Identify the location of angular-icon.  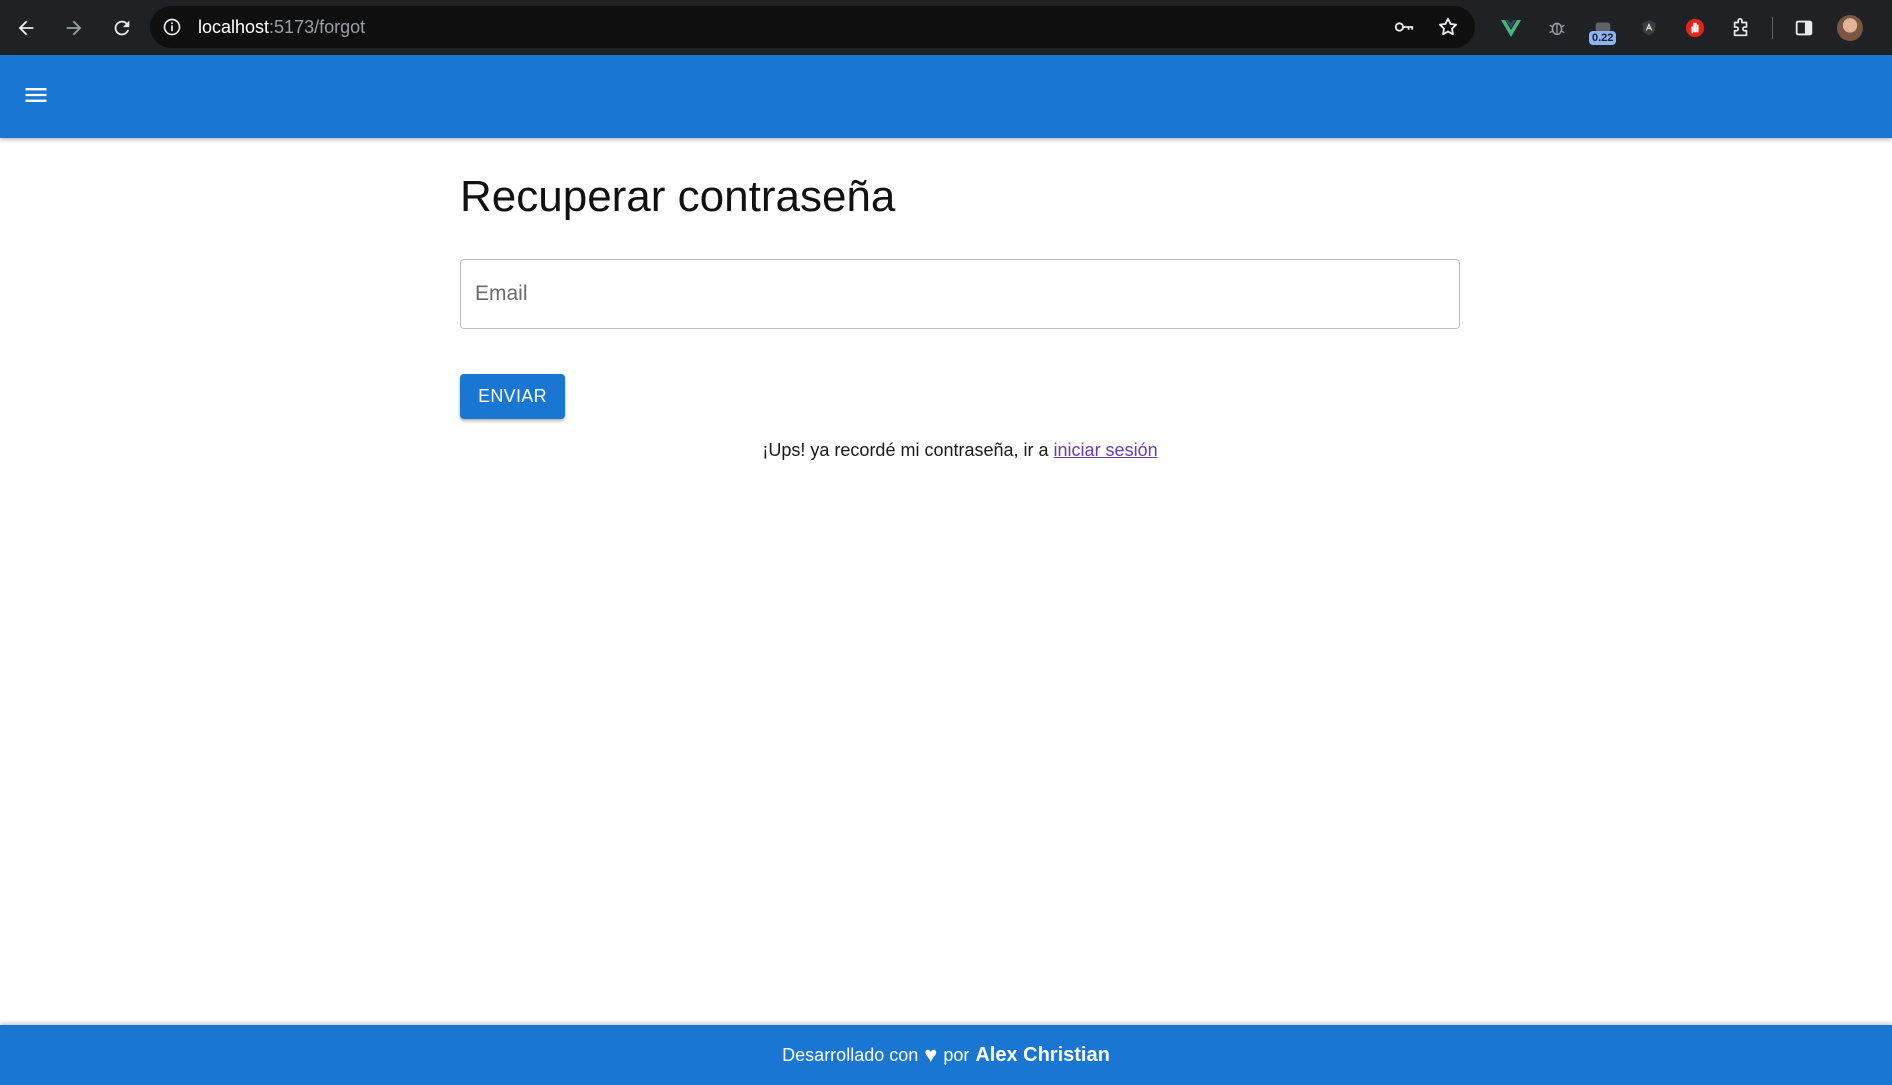
(1649, 27).